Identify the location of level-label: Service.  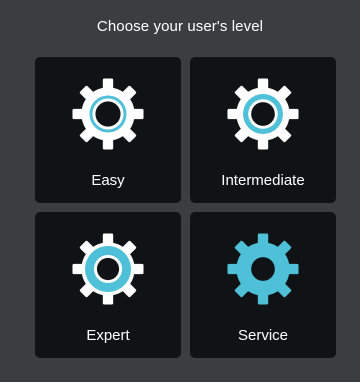
(263, 335).